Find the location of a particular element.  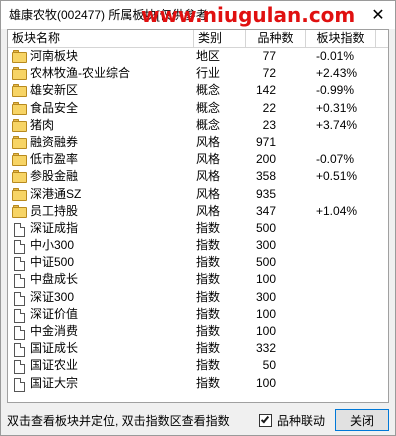

row-name: 猪肉 is located at coordinates (42, 124).